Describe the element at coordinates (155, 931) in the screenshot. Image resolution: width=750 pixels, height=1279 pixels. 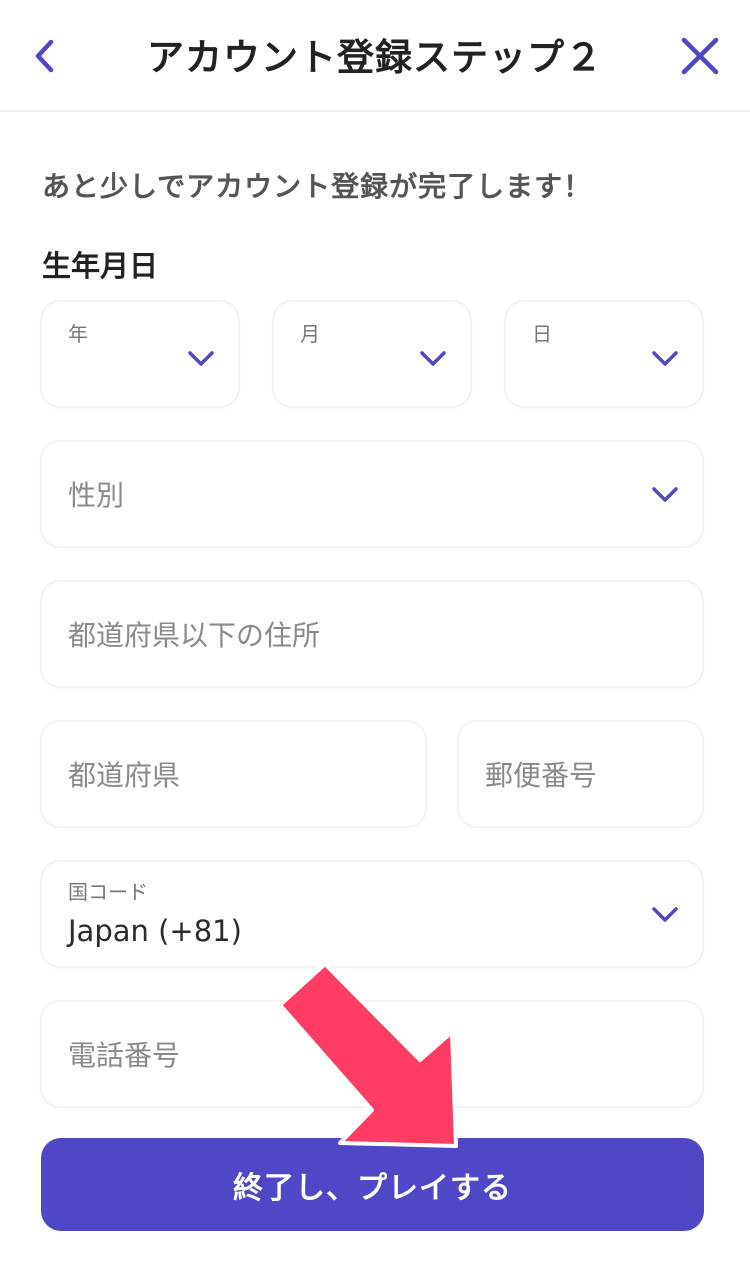
I see `country-code-value: Japan (+81)` at that location.